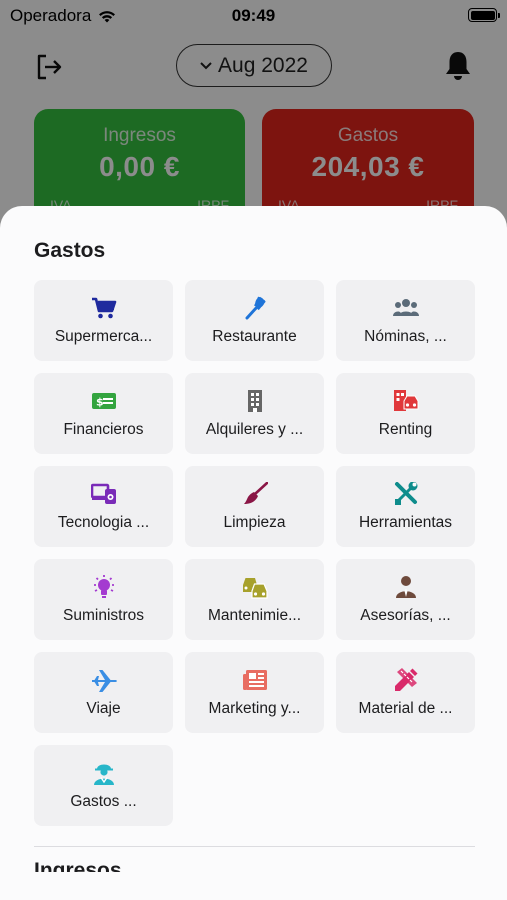  Describe the element at coordinates (255, 680) in the screenshot. I see `newspaper-icon` at that location.